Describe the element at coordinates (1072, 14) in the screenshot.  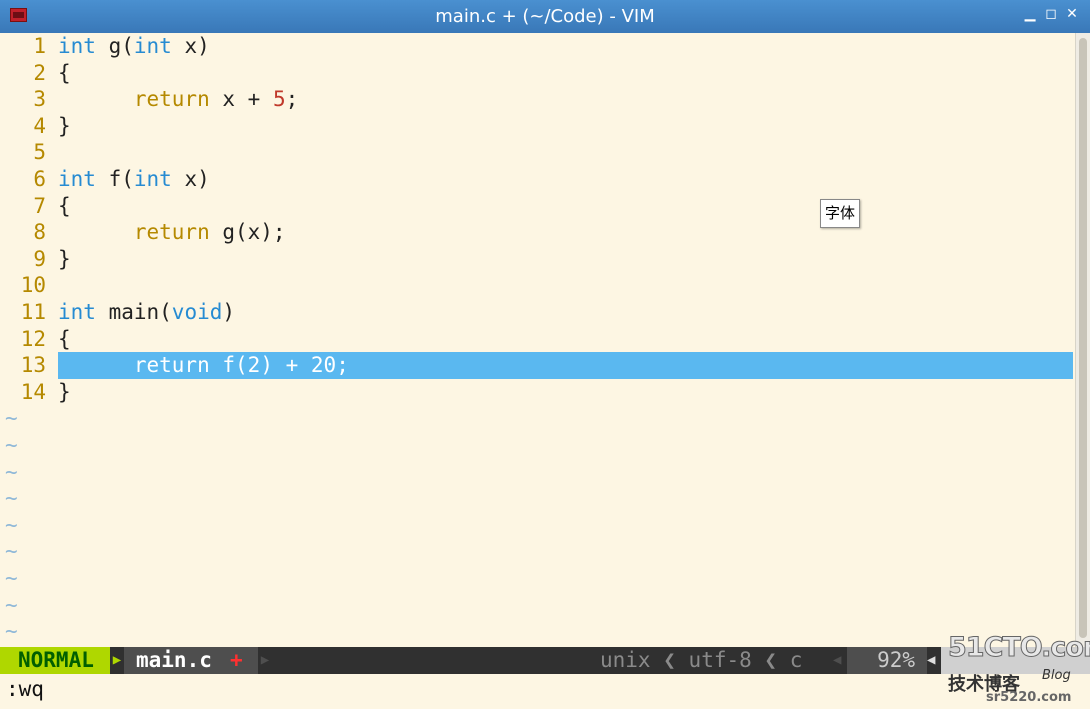
I see `close-icon: ✕` at that location.